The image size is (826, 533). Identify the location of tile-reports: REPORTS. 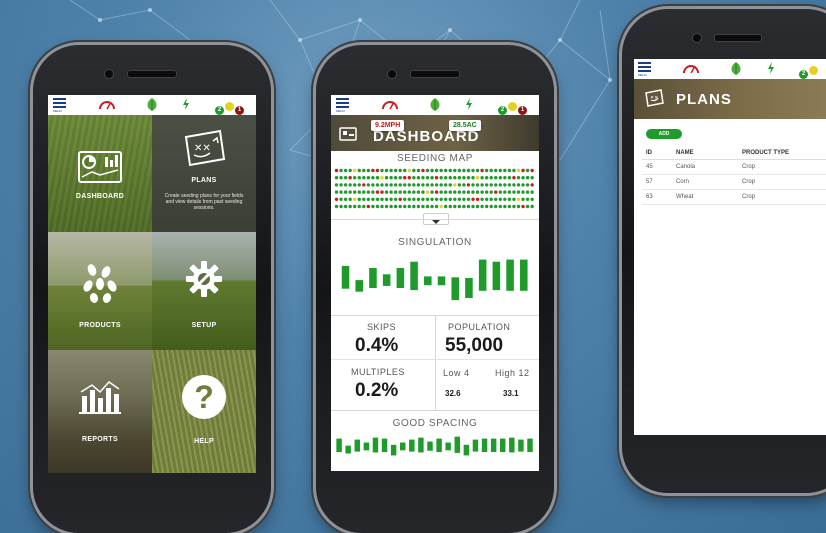
(100, 411).